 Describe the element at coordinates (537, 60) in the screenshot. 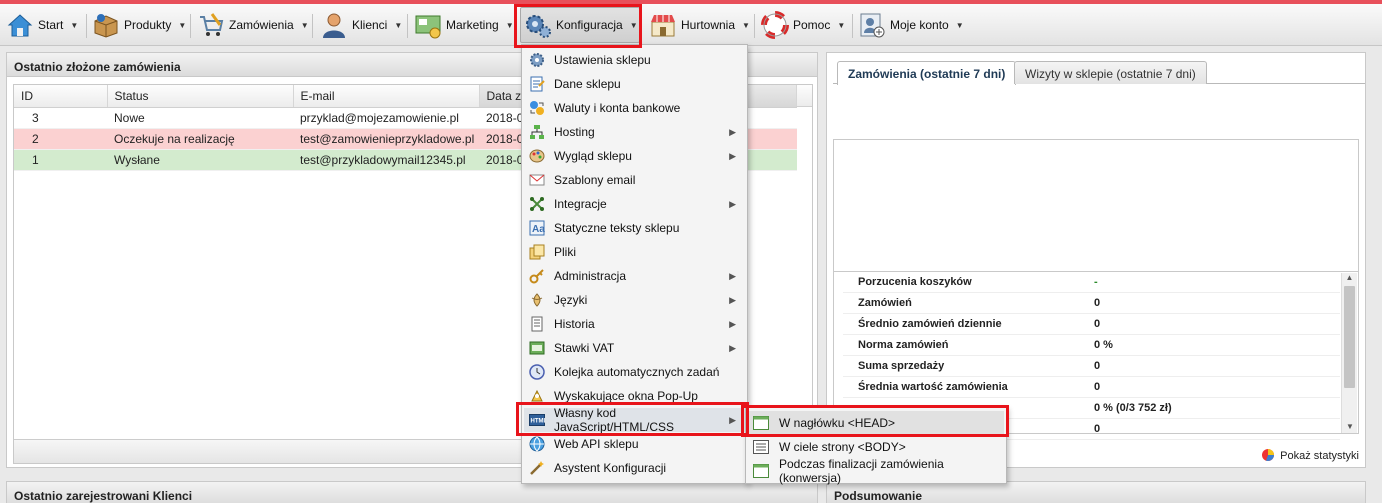

I see `gear-icon` at that location.